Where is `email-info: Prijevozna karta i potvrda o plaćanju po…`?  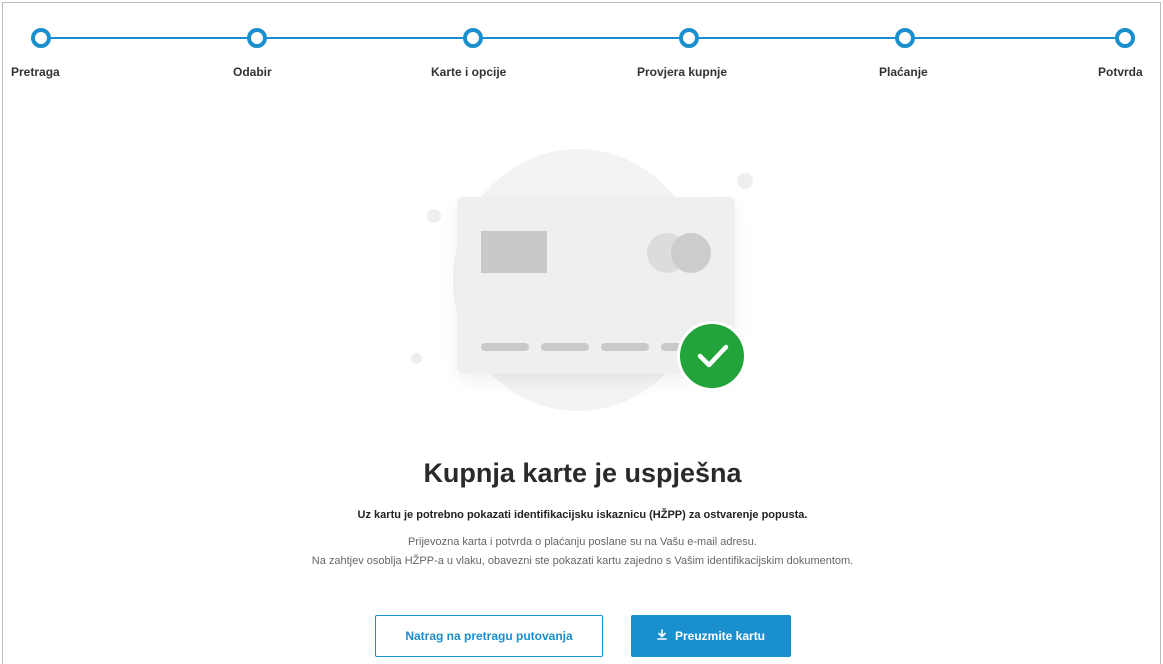 email-info: Prijevozna karta i potvrda o plaćanju po… is located at coordinates (582, 542).